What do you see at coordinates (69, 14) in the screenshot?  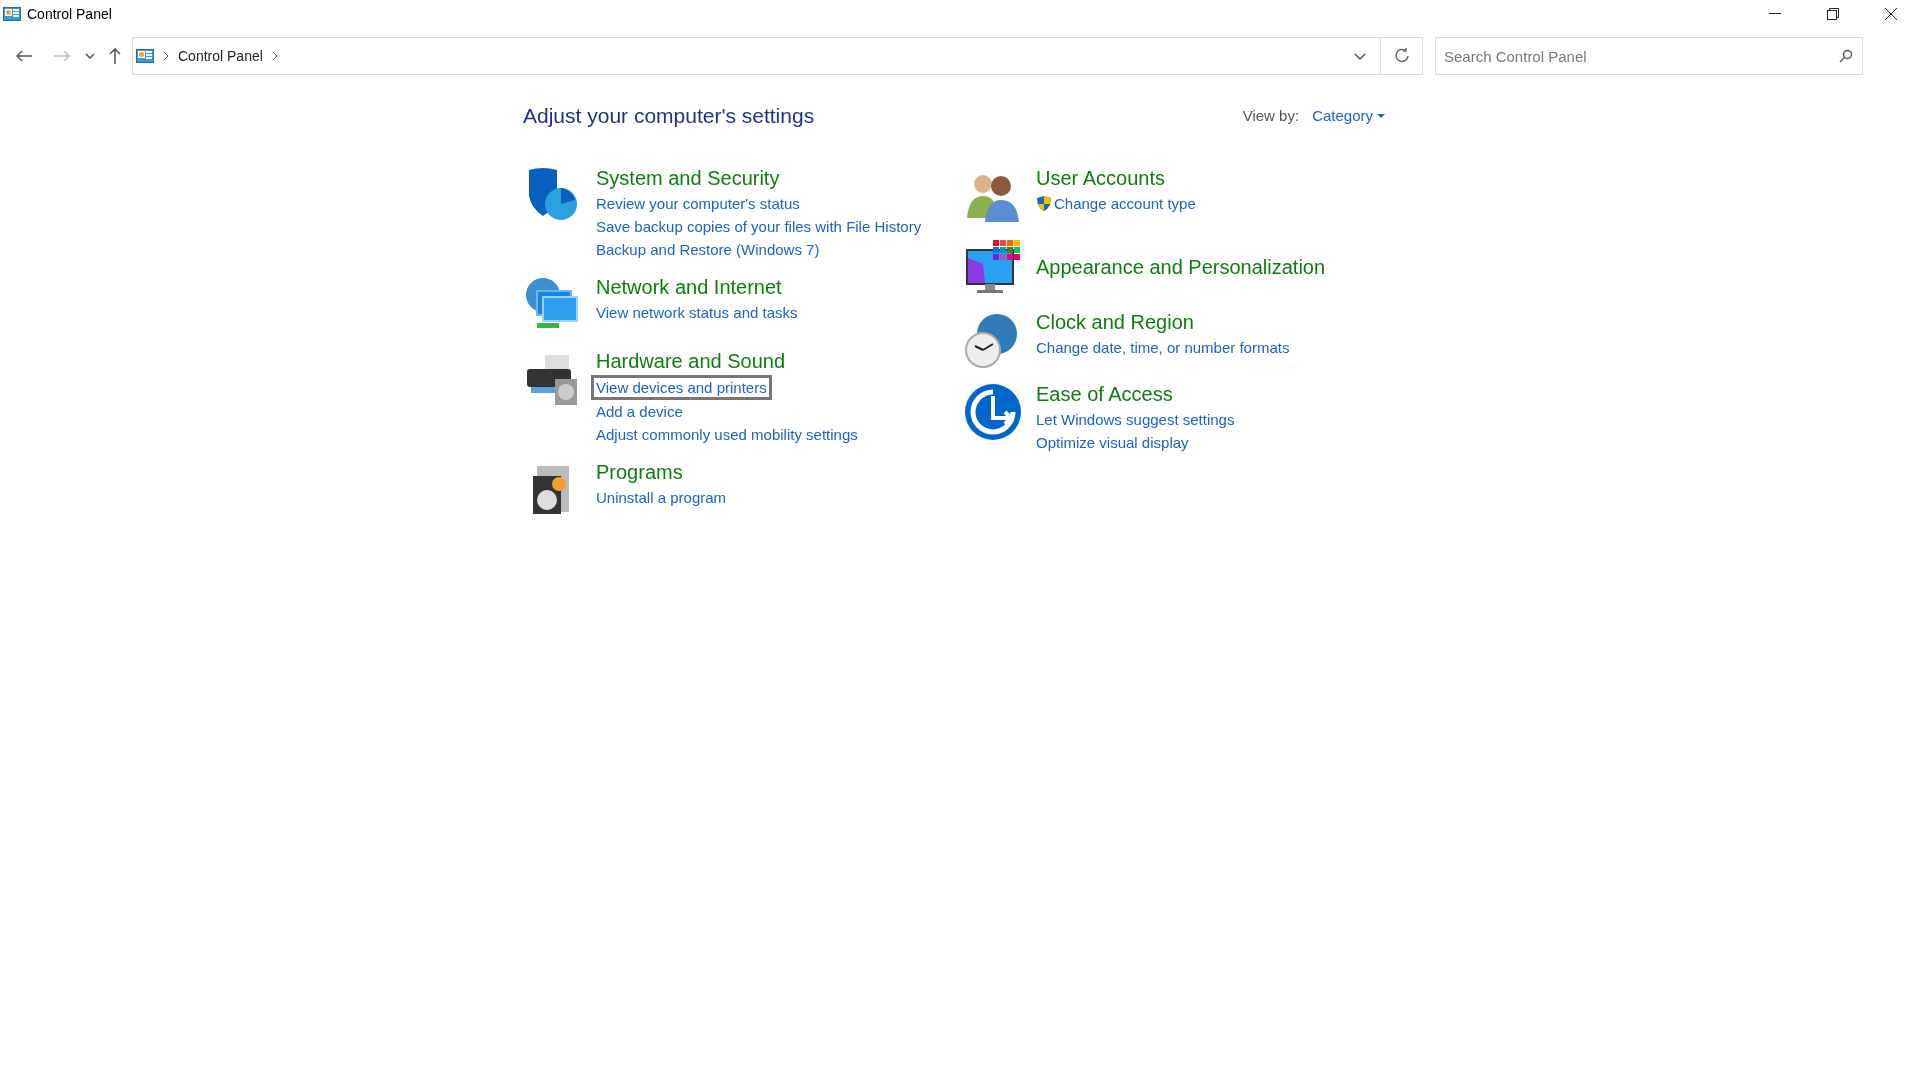 I see `window-title: Control Panel` at bounding box center [69, 14].